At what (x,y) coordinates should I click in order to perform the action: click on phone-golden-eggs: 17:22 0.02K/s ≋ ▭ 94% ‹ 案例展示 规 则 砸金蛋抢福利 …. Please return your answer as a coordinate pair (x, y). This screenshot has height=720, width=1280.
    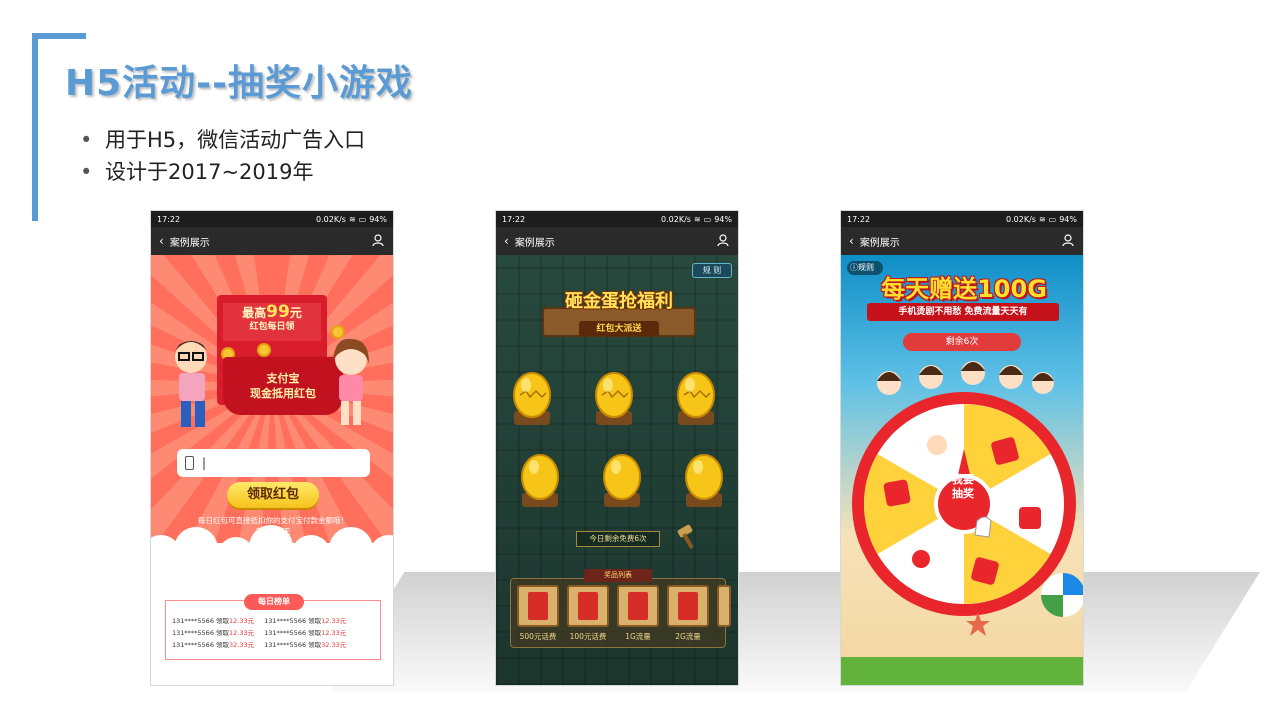
    Looking at the image, I should click on (617, 448).